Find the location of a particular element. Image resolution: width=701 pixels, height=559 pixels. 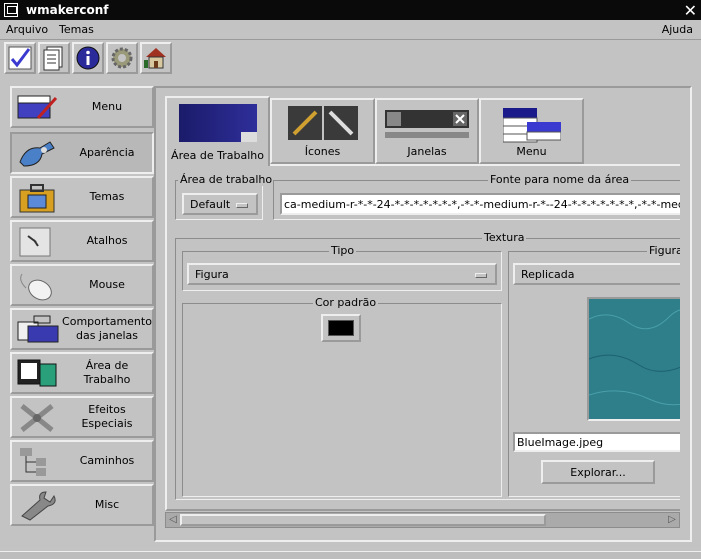

font-group-title: Fonte para nome da área is located at coordinates (560, 179).